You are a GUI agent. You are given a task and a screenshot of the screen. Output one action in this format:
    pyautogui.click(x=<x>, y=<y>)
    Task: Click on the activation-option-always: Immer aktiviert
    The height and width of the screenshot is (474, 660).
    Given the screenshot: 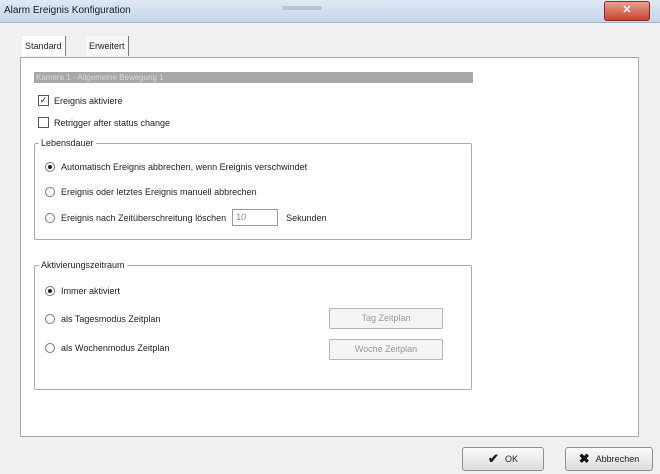 What is the action you would take?
    pyautogui.click(x=82, y=291)
    